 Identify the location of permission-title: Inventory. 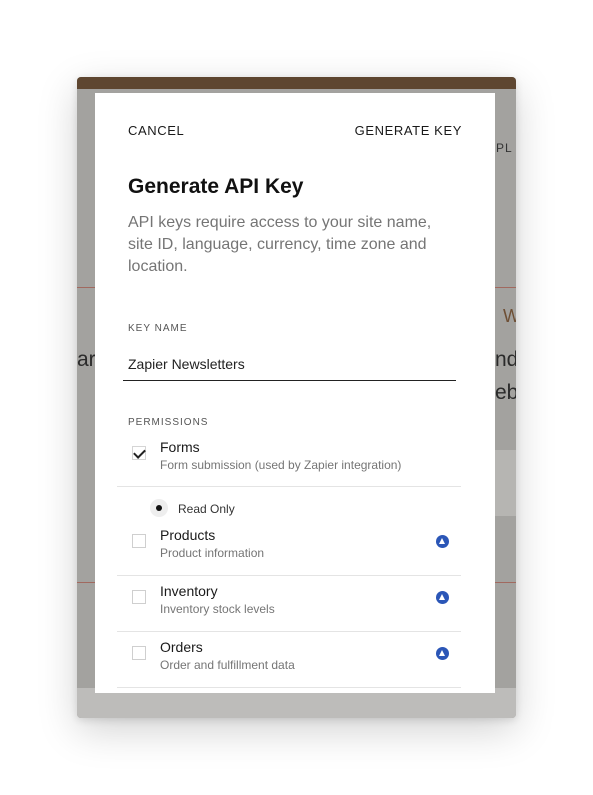
(189, 591).